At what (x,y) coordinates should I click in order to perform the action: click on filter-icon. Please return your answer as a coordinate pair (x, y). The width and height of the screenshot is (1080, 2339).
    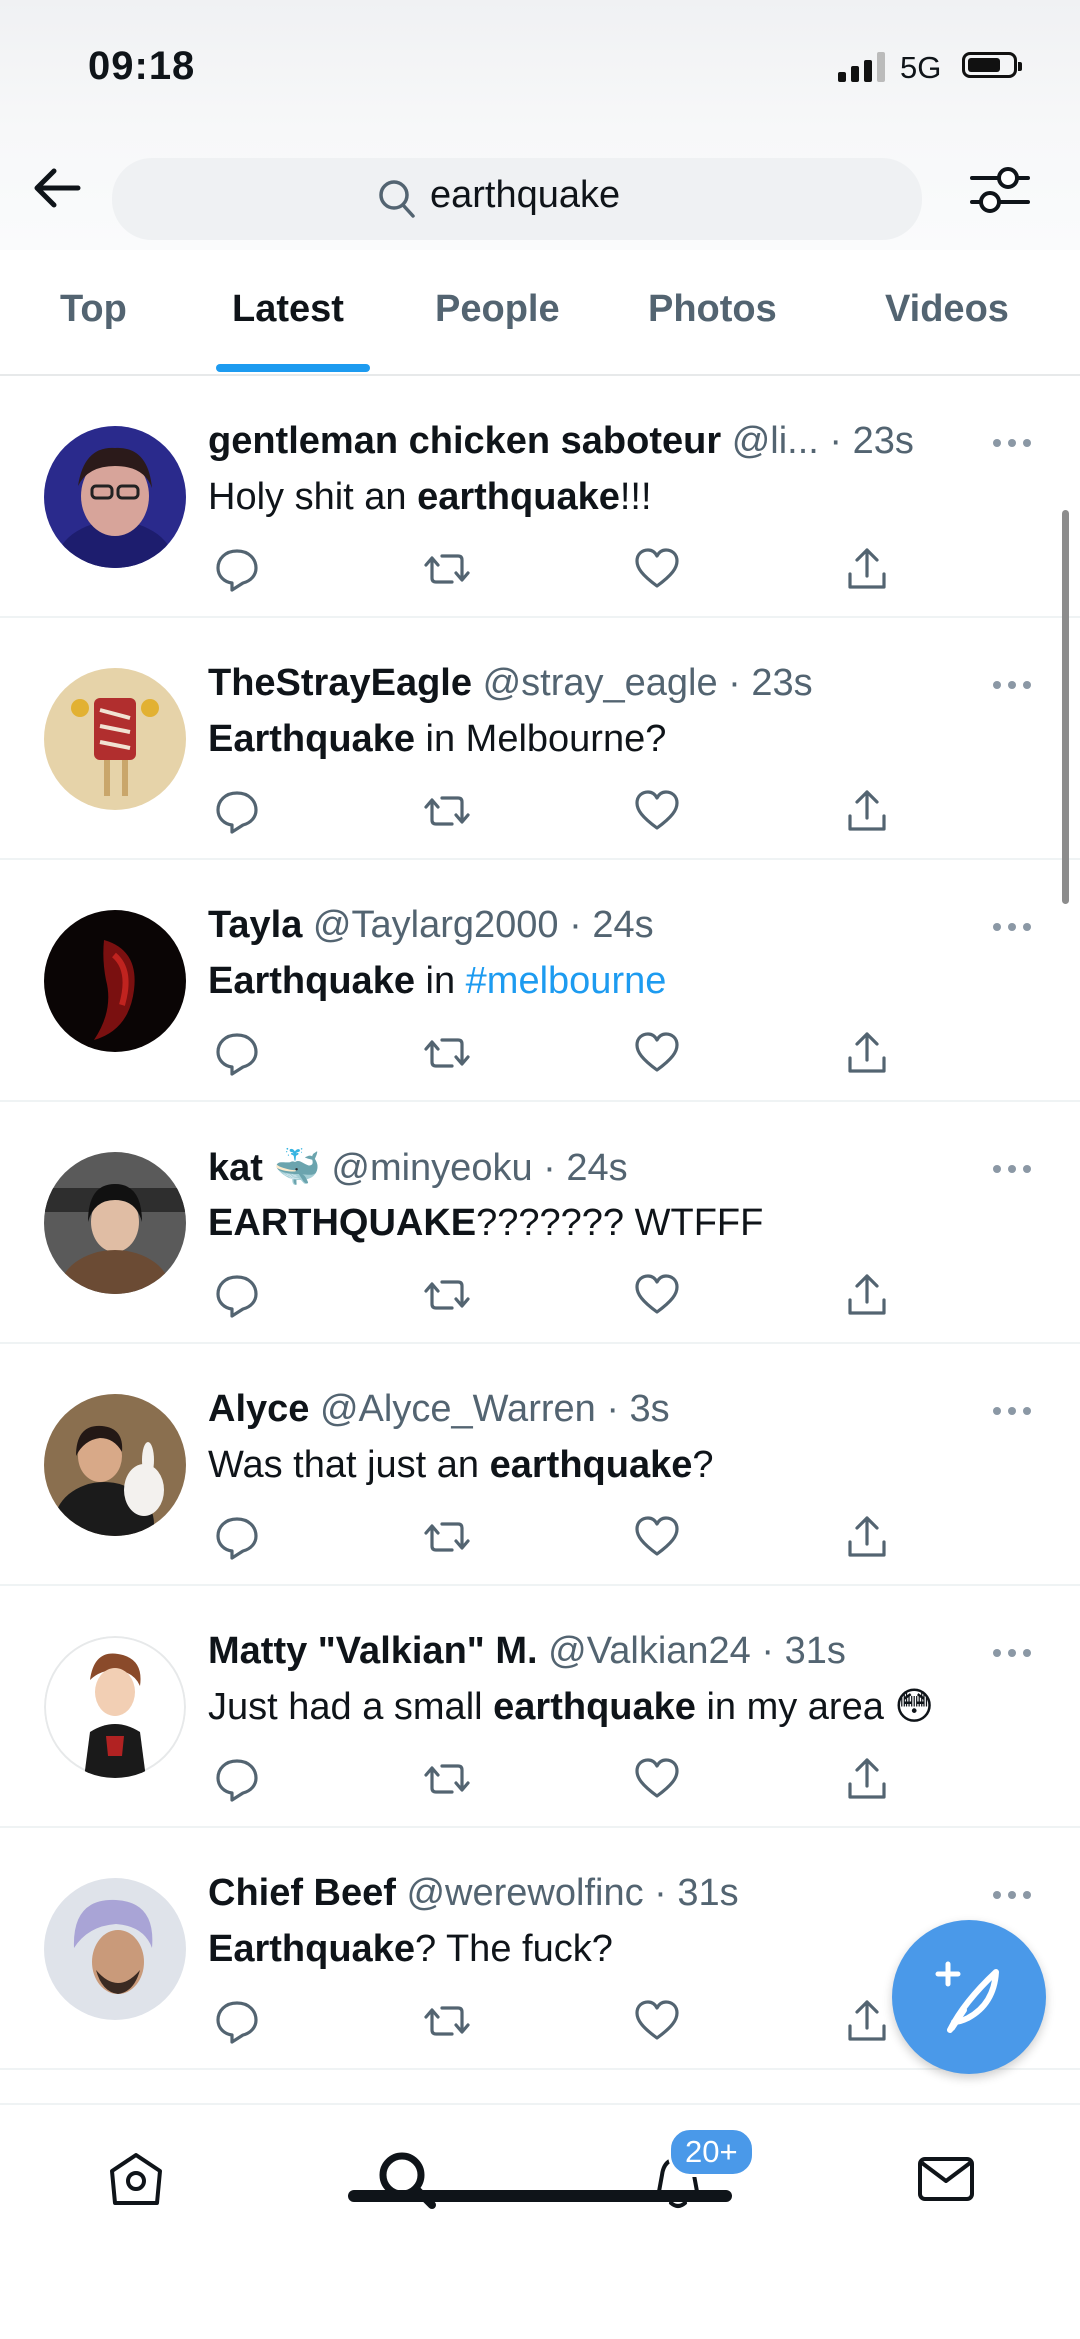
    Looking at the image, I should click on (1000, 190).